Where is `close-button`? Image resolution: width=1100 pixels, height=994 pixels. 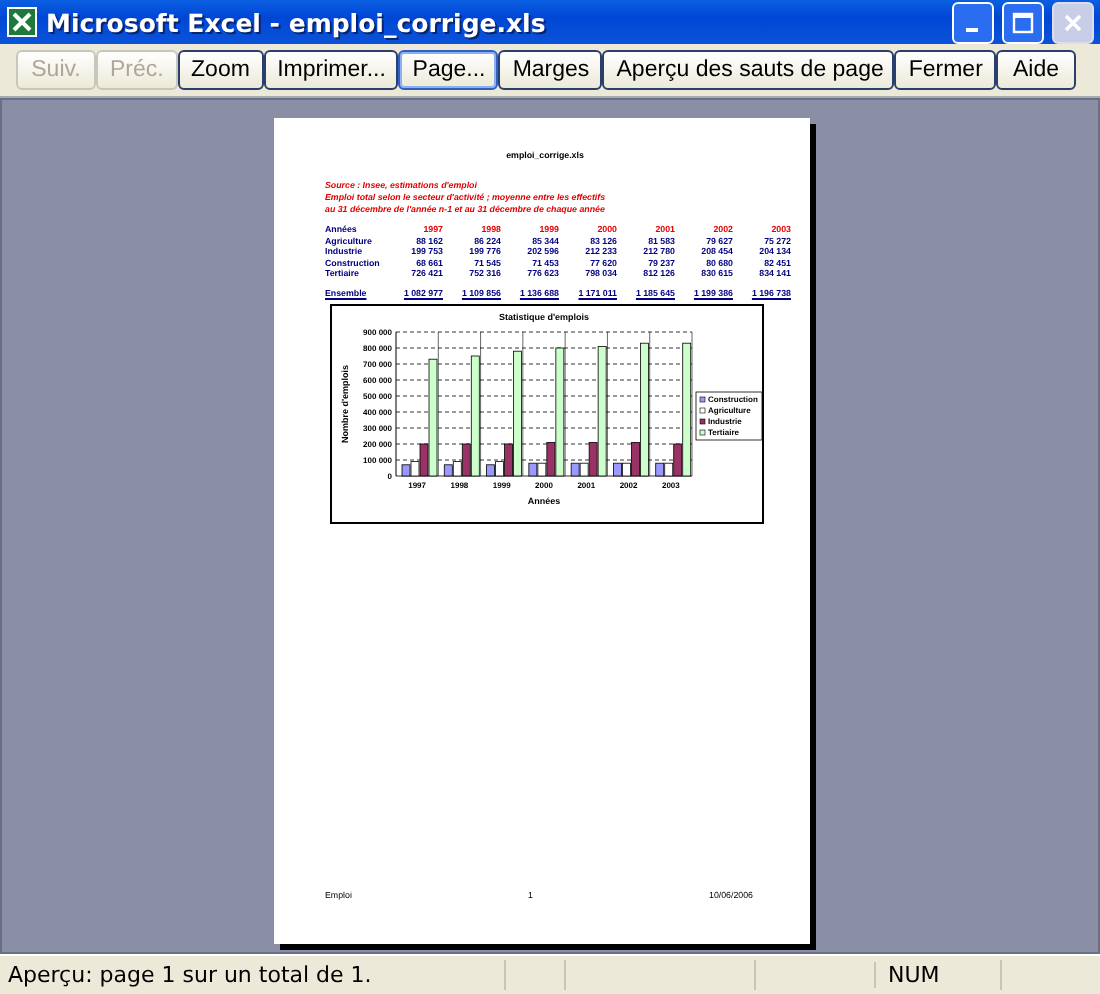
close-button is located at coordinates (1073, 22).